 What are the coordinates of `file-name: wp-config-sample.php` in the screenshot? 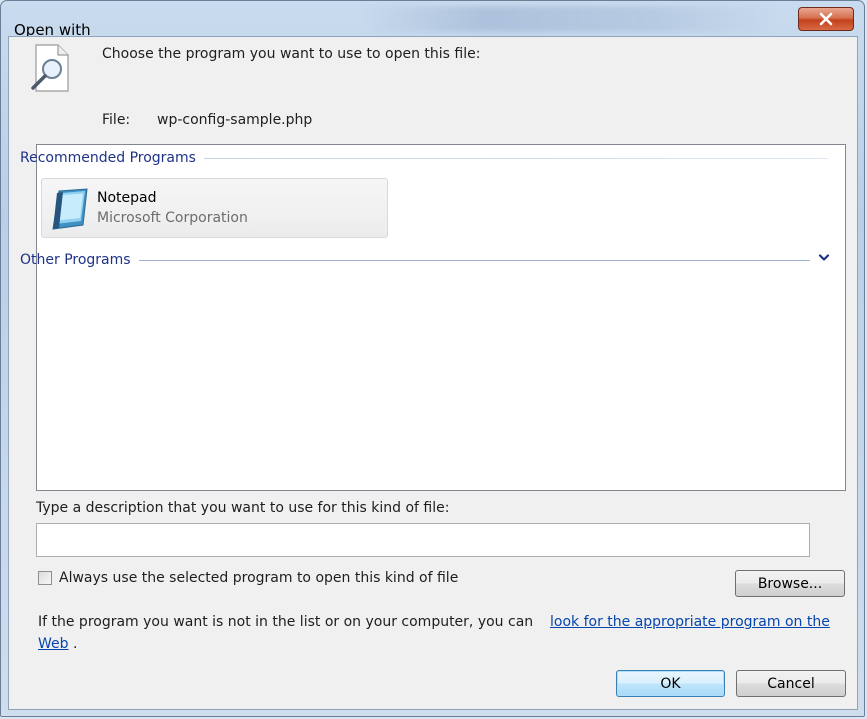 It's located at (235, 120).